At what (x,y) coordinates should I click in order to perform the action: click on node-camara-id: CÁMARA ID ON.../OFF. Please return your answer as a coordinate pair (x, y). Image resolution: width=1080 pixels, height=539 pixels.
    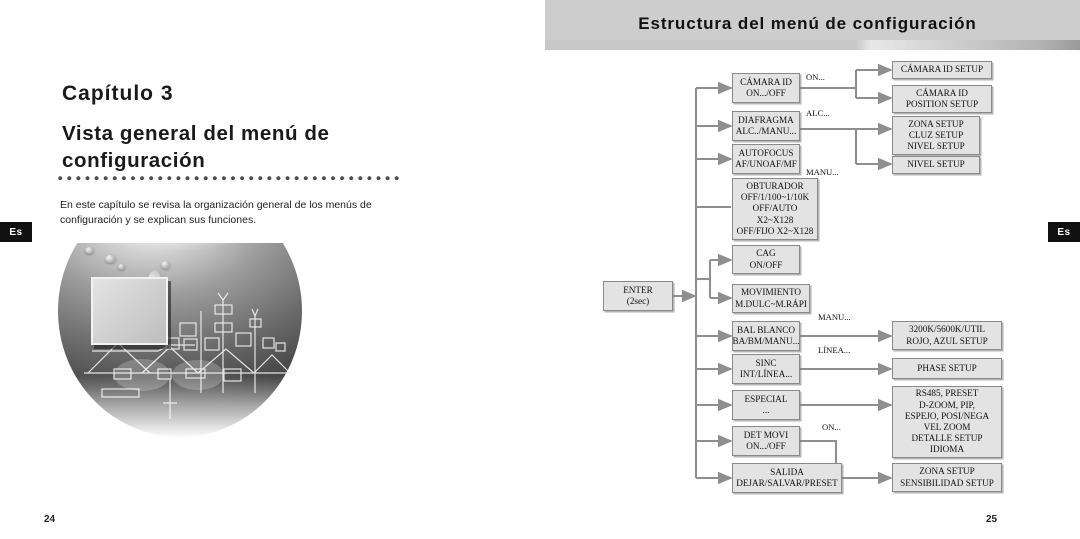
    Looking at the image, I should click on (766, 88).